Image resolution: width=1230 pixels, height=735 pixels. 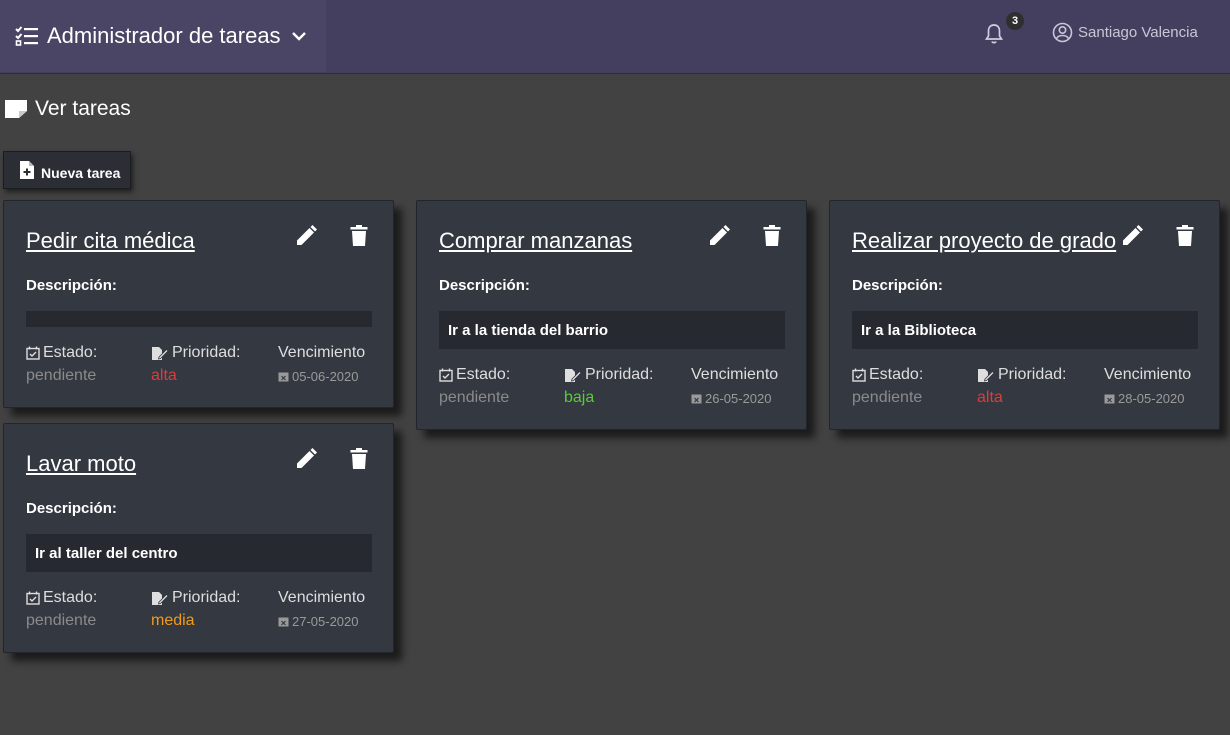 What do you see at coordinates (1151, 398) in the screenshot?
I see `due-date: 28-05-2020` at bounding box center [1151, 398].